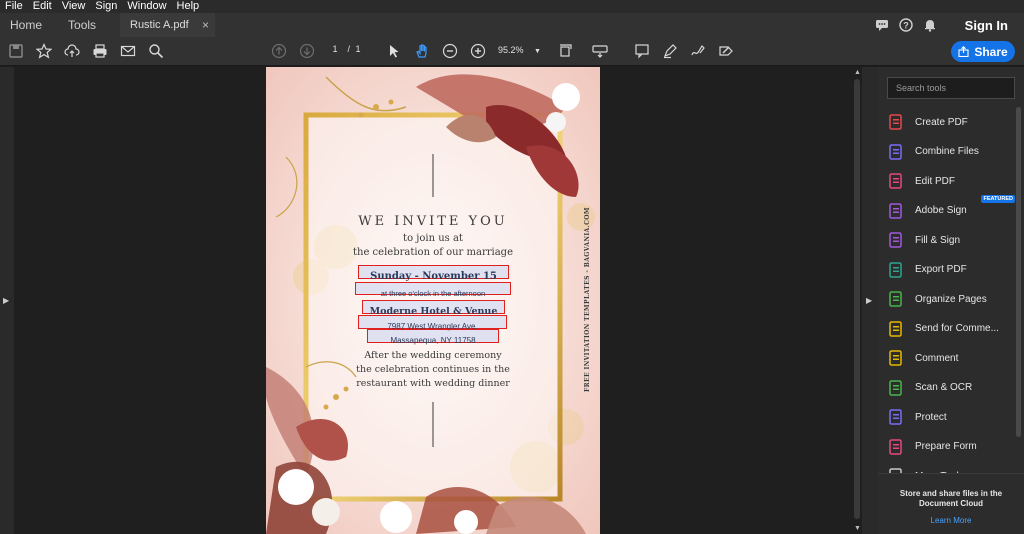  I want to click on menu-view: View, so click(74, 6).